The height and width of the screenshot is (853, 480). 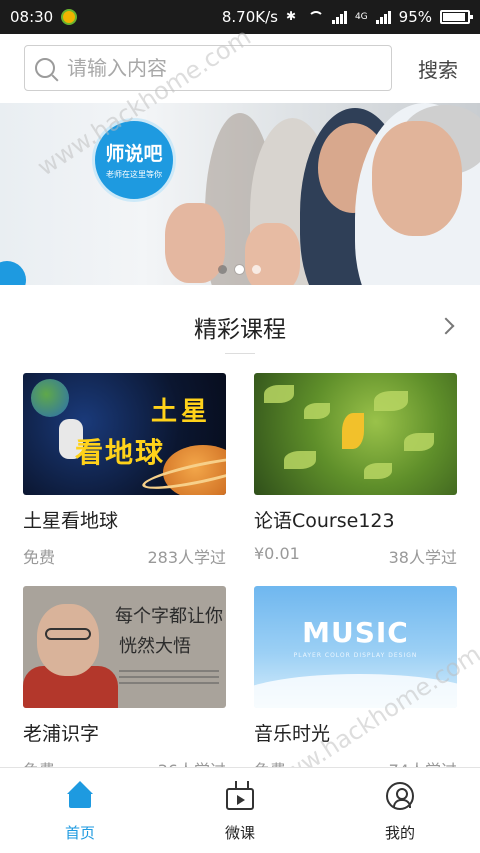 I want to click on course-meta: ¥0.01 38人学过, so click(x=355, y=556).